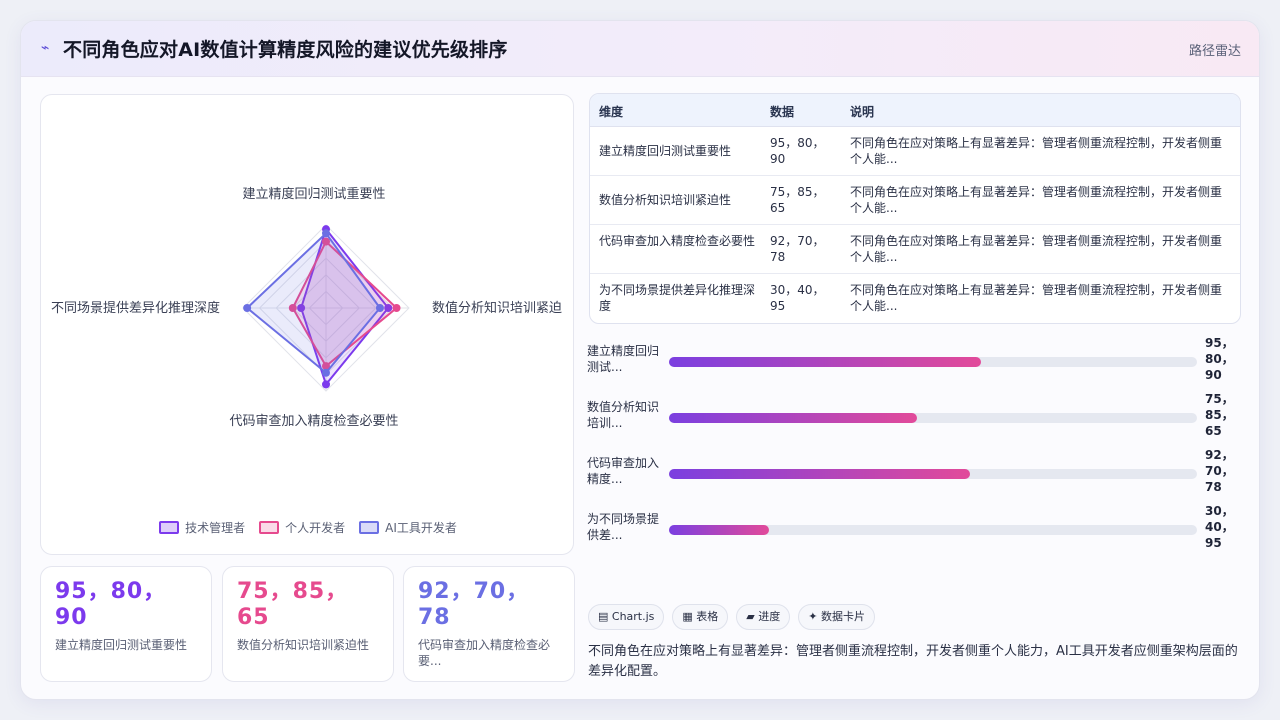 The height and width of the screenshot is (720, 1280). I want to click on stat-label: 建立精度回归测试重要性, so click(121, 645).